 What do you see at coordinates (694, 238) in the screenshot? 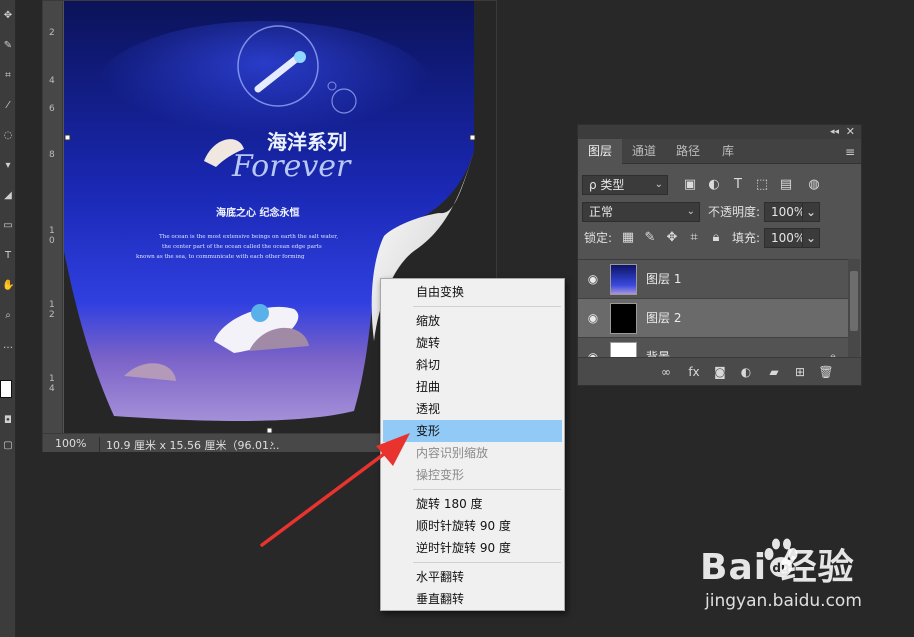
I see `lock-artboard-icon: ⌗` at bounding box center [694, 238].